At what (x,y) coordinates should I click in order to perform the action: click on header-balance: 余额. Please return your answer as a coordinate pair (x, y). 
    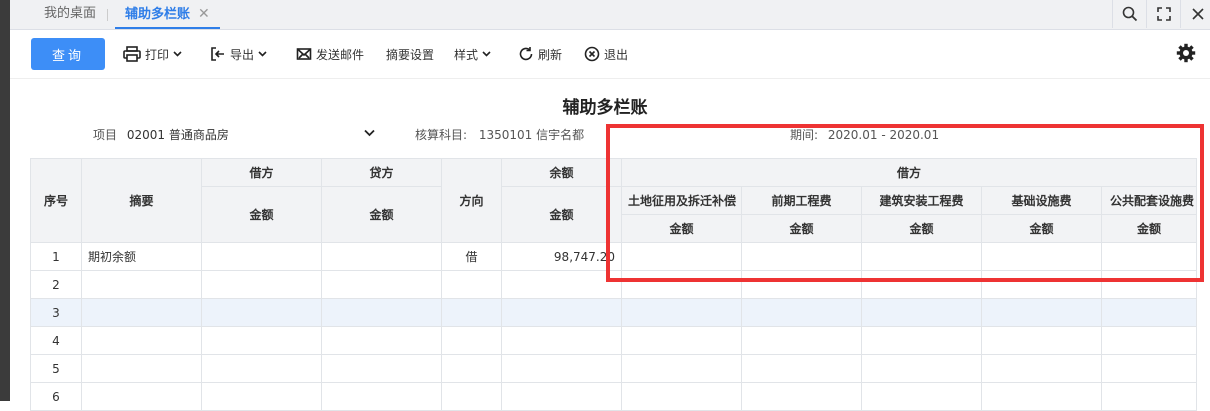
    Looking at the image, I should click on (561, 172).